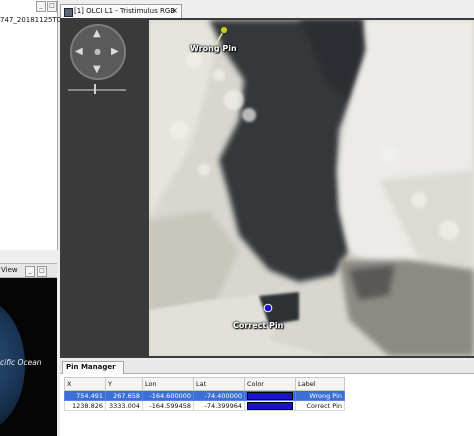  Describe the element at coordinates (168, 395) in the screenshot. I see `pin-lon-cell: -164.600000` at that location.